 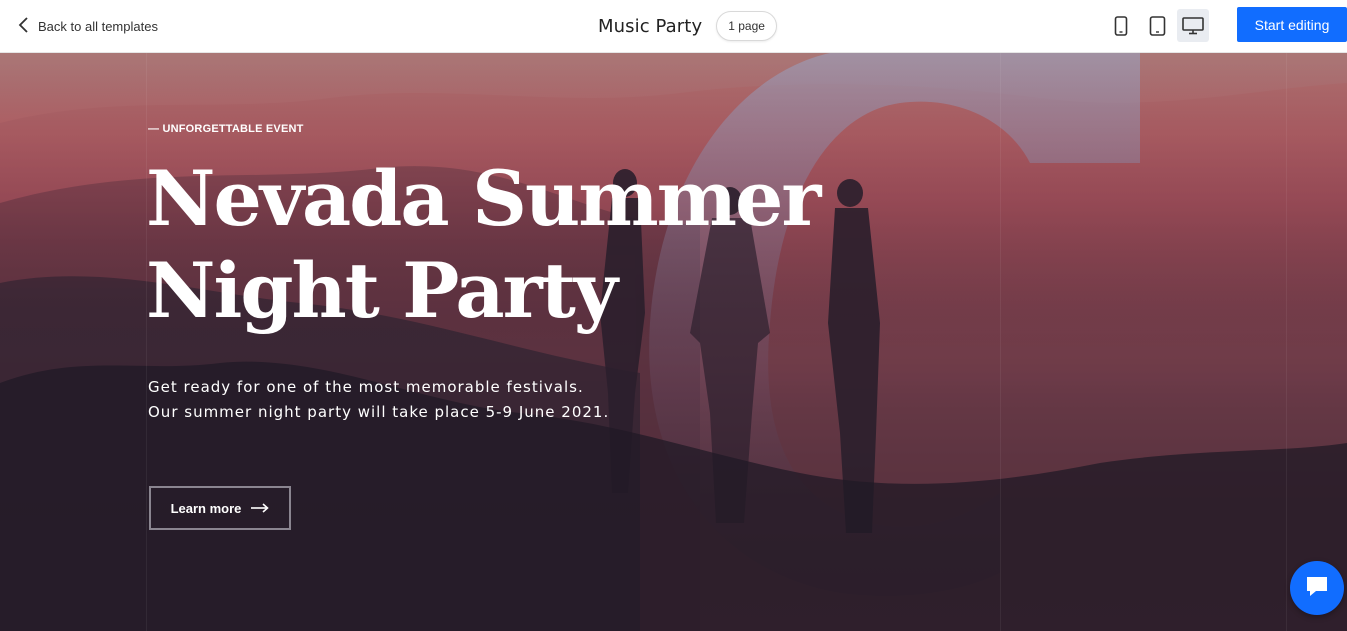 I want to click on desktop-view-button, so click(x=1193, y=25).